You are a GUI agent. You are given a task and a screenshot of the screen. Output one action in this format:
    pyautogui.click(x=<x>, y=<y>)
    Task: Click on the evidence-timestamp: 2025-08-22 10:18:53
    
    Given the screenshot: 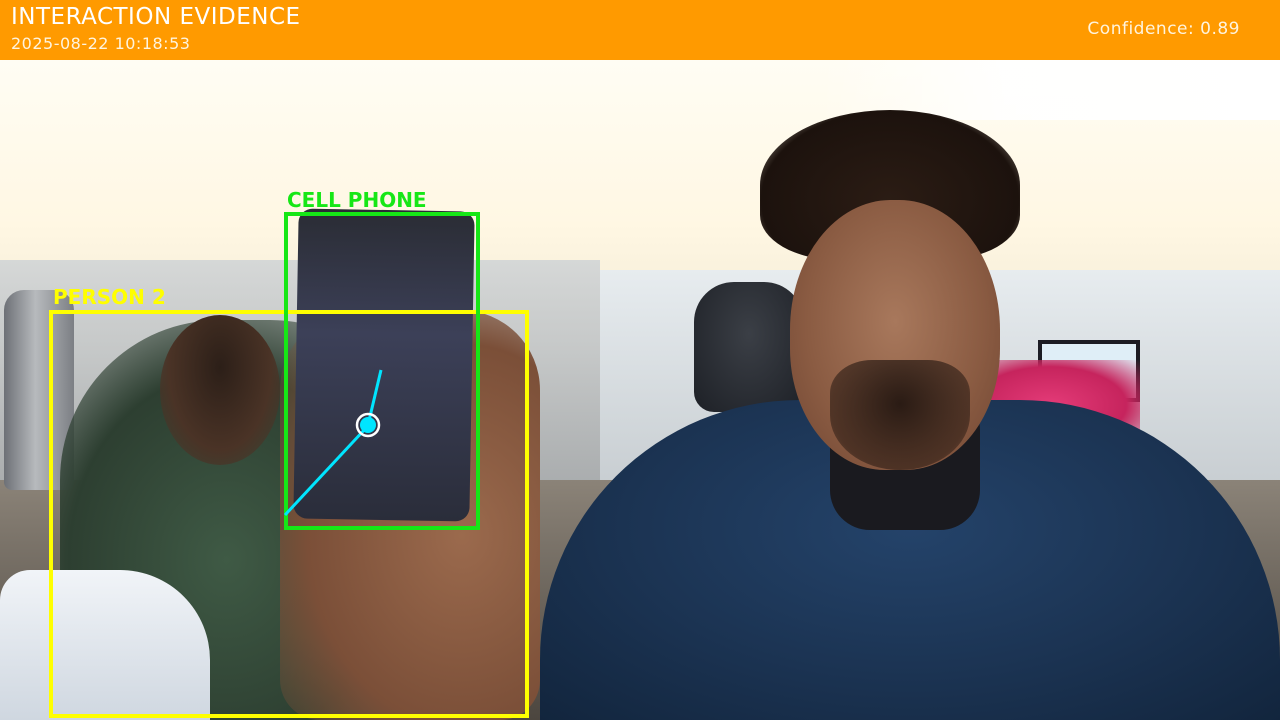 What is the action you would take?
    pyautogui.click(x=101, y=43)
    